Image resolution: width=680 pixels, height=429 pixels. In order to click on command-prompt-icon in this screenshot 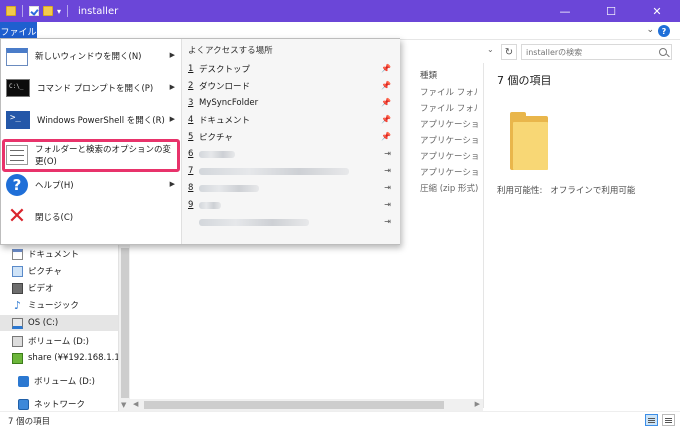, I will do `click(18, 88)`.